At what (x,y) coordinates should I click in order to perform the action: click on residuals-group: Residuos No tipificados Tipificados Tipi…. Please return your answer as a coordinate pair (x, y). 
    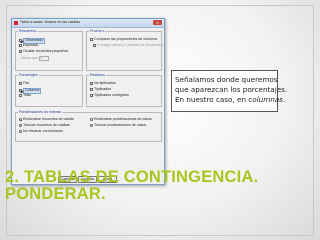
    Looking at the image, I should click on (124, 90).